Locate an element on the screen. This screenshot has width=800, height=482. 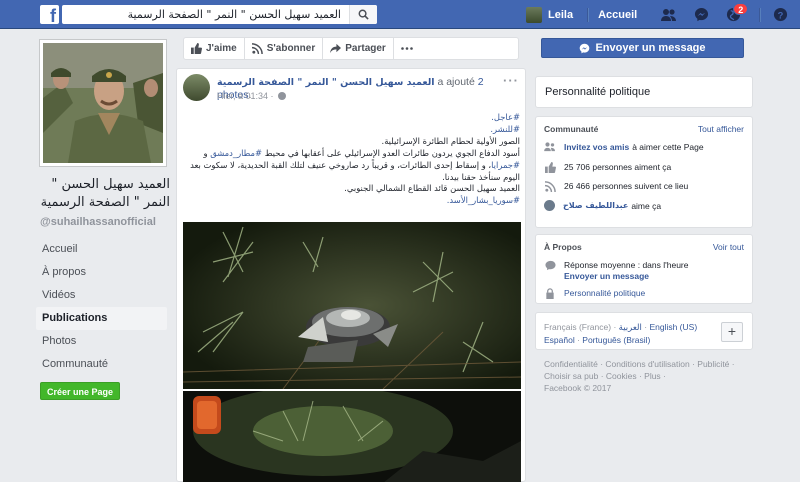
footer-copyright: Facebook © 2017 is located at coordinates (578, 388).